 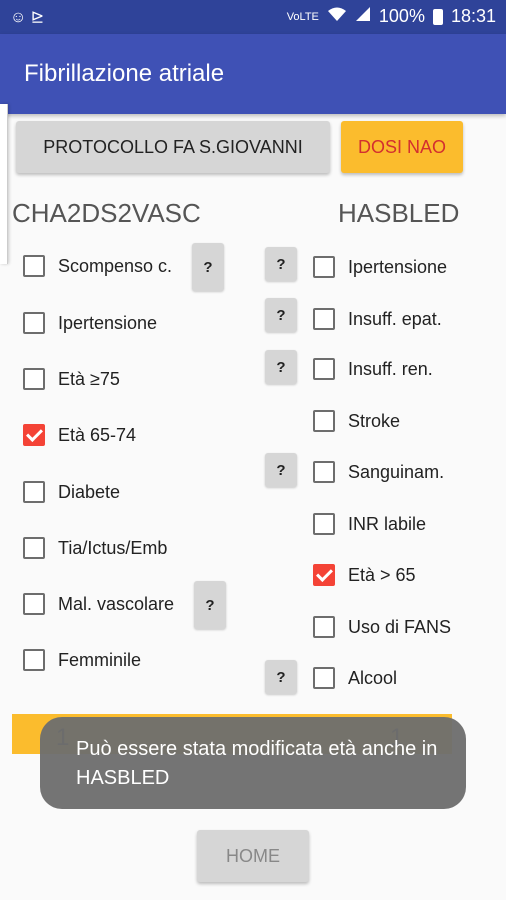 I want to click on checkbox-alcool: Alcool, so click(x=355, y=678).